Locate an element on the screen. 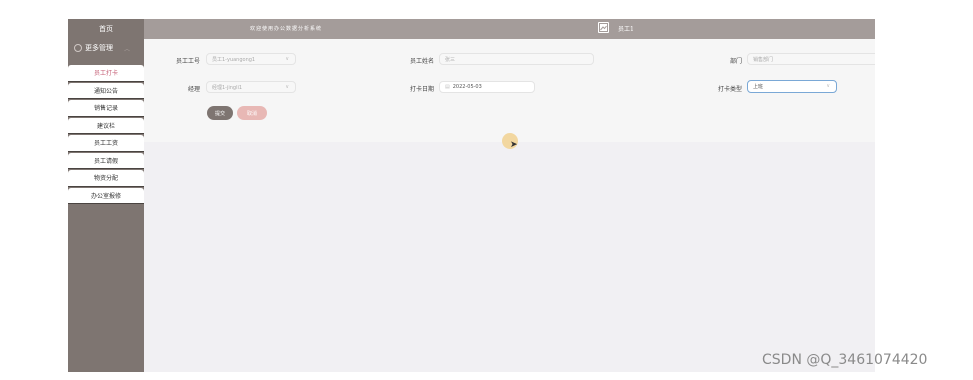 The width and height of the screenshot is (973, 380). watermark: CSDN @Q_3461074420 is located at coordinates (845, 360).